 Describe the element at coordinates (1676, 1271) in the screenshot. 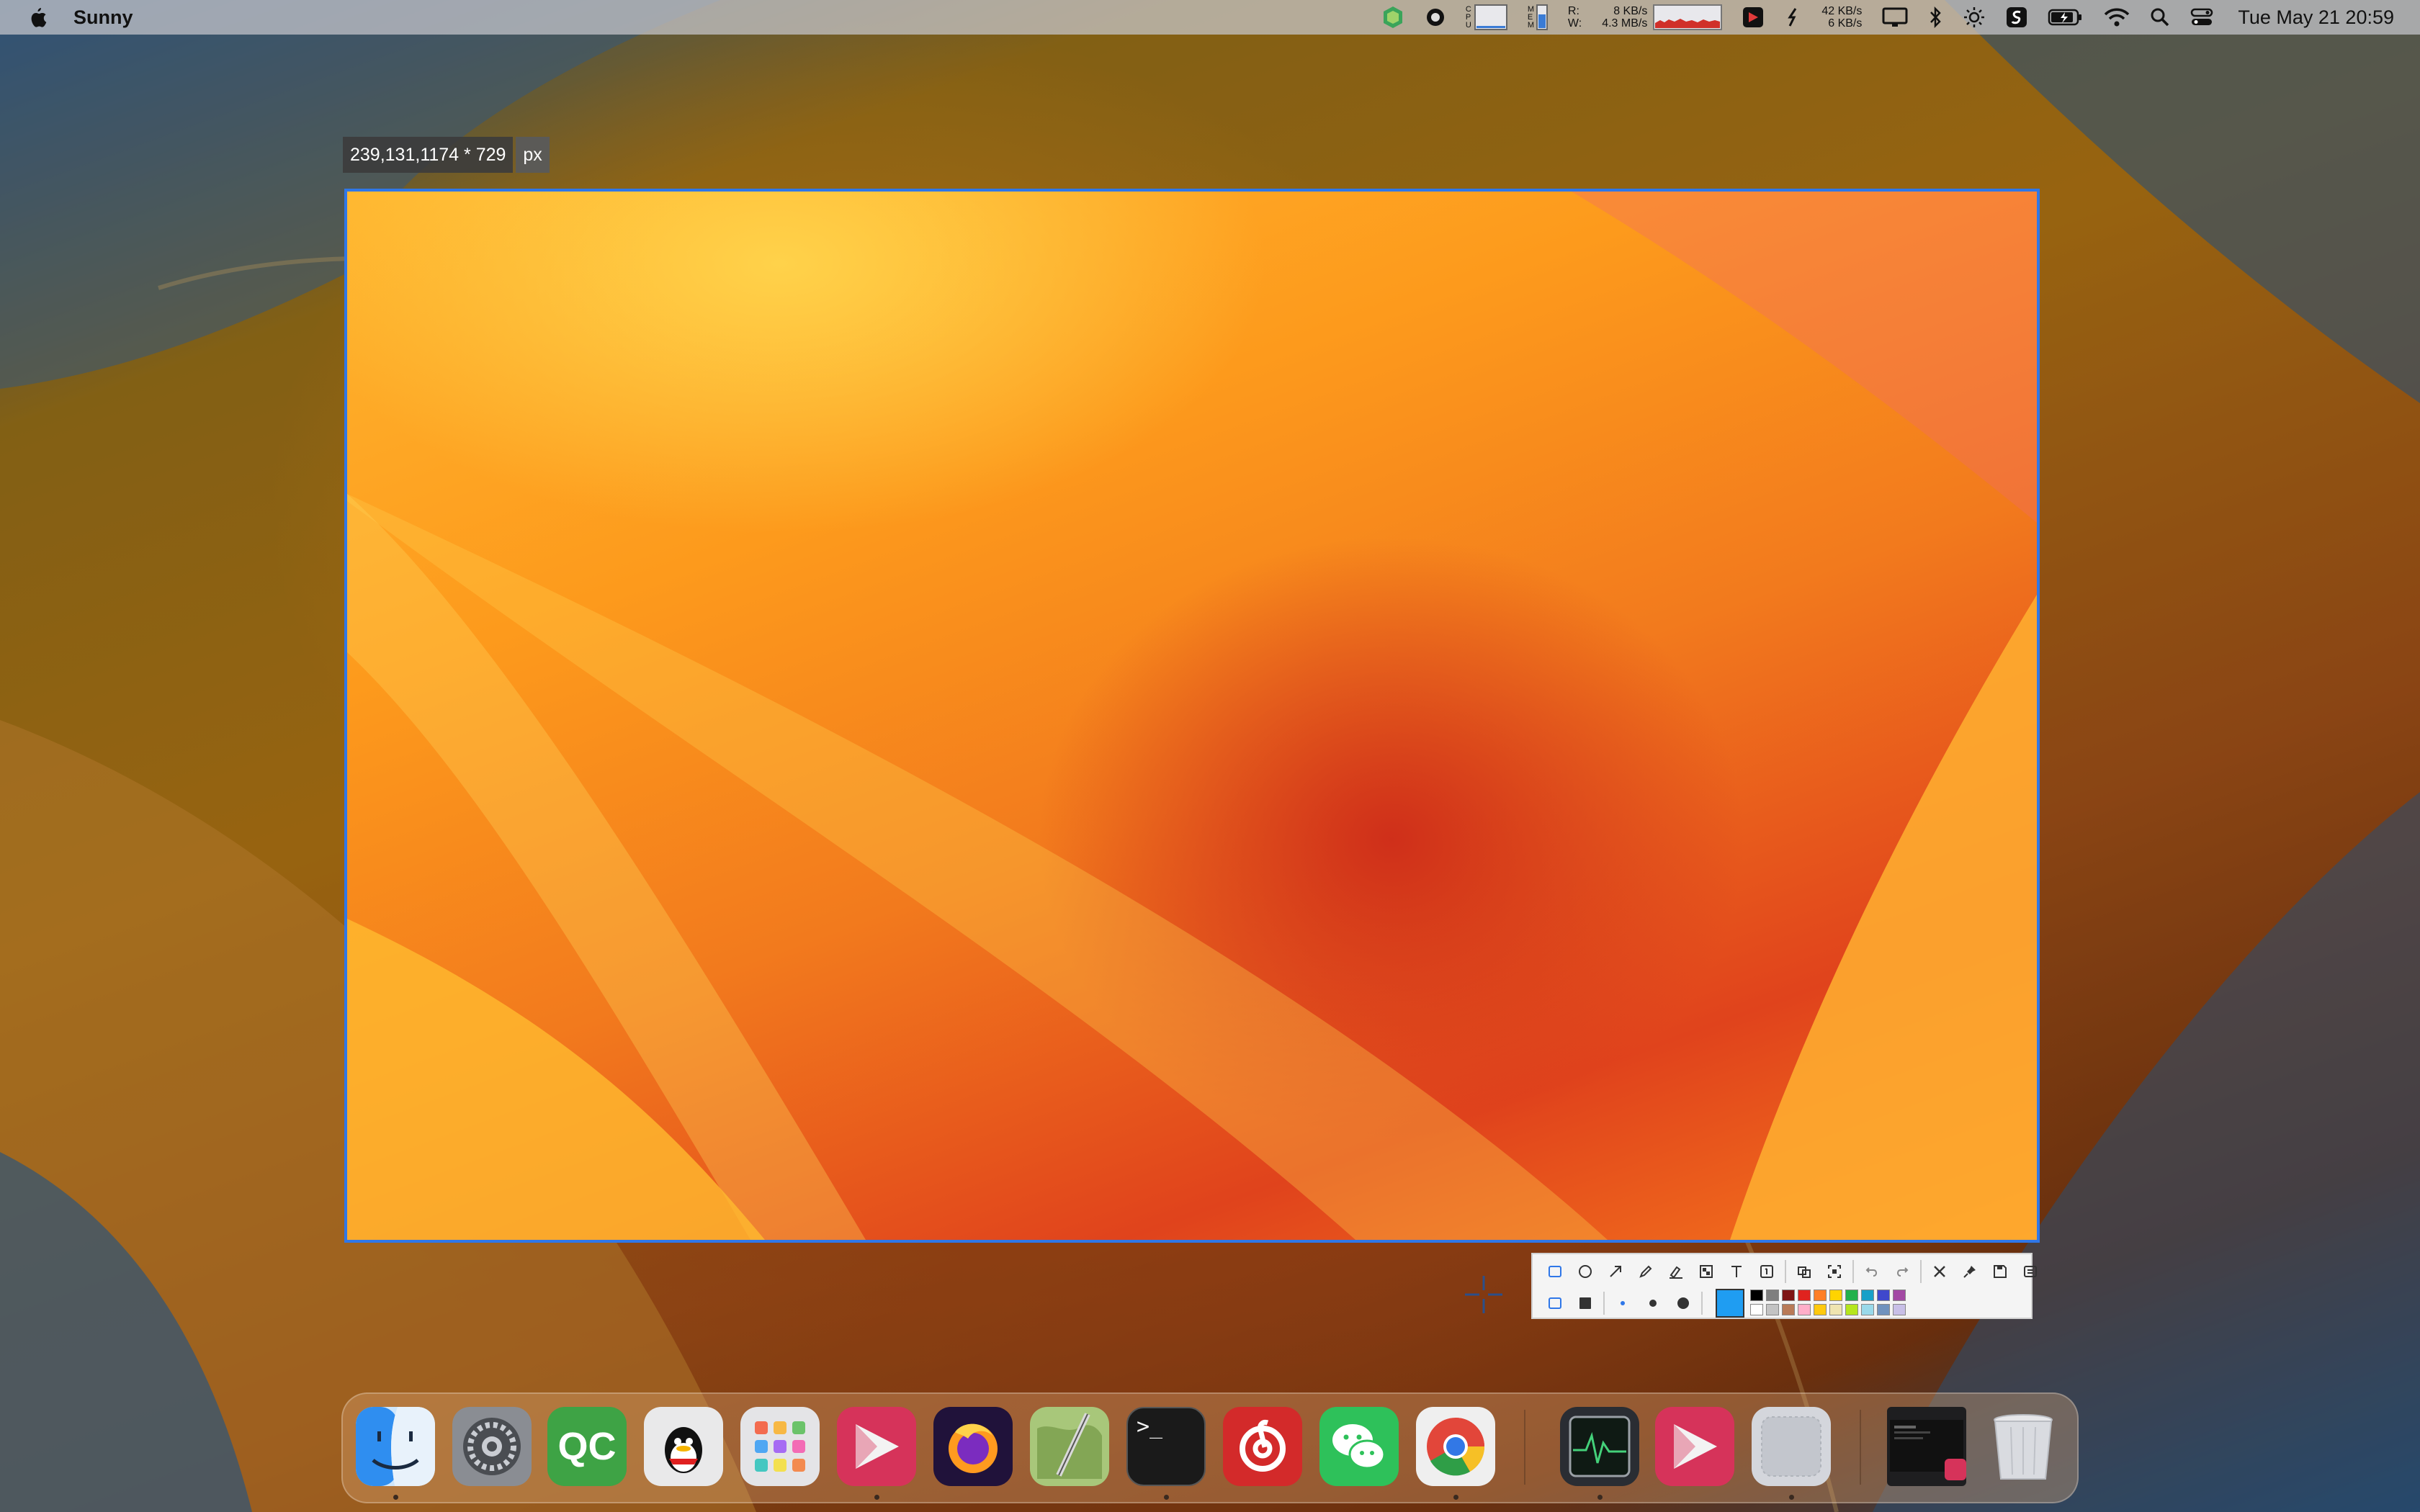

I see `highlighter-icon` at that location.